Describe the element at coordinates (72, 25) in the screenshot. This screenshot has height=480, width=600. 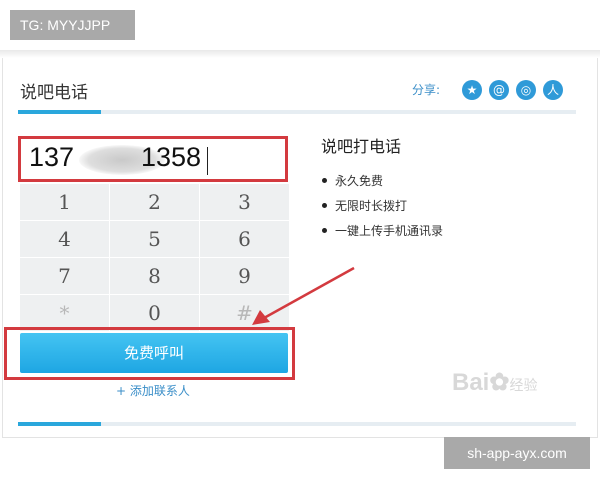
I see `tg-watermark-badge: TG: MYYJJPP` at that location.